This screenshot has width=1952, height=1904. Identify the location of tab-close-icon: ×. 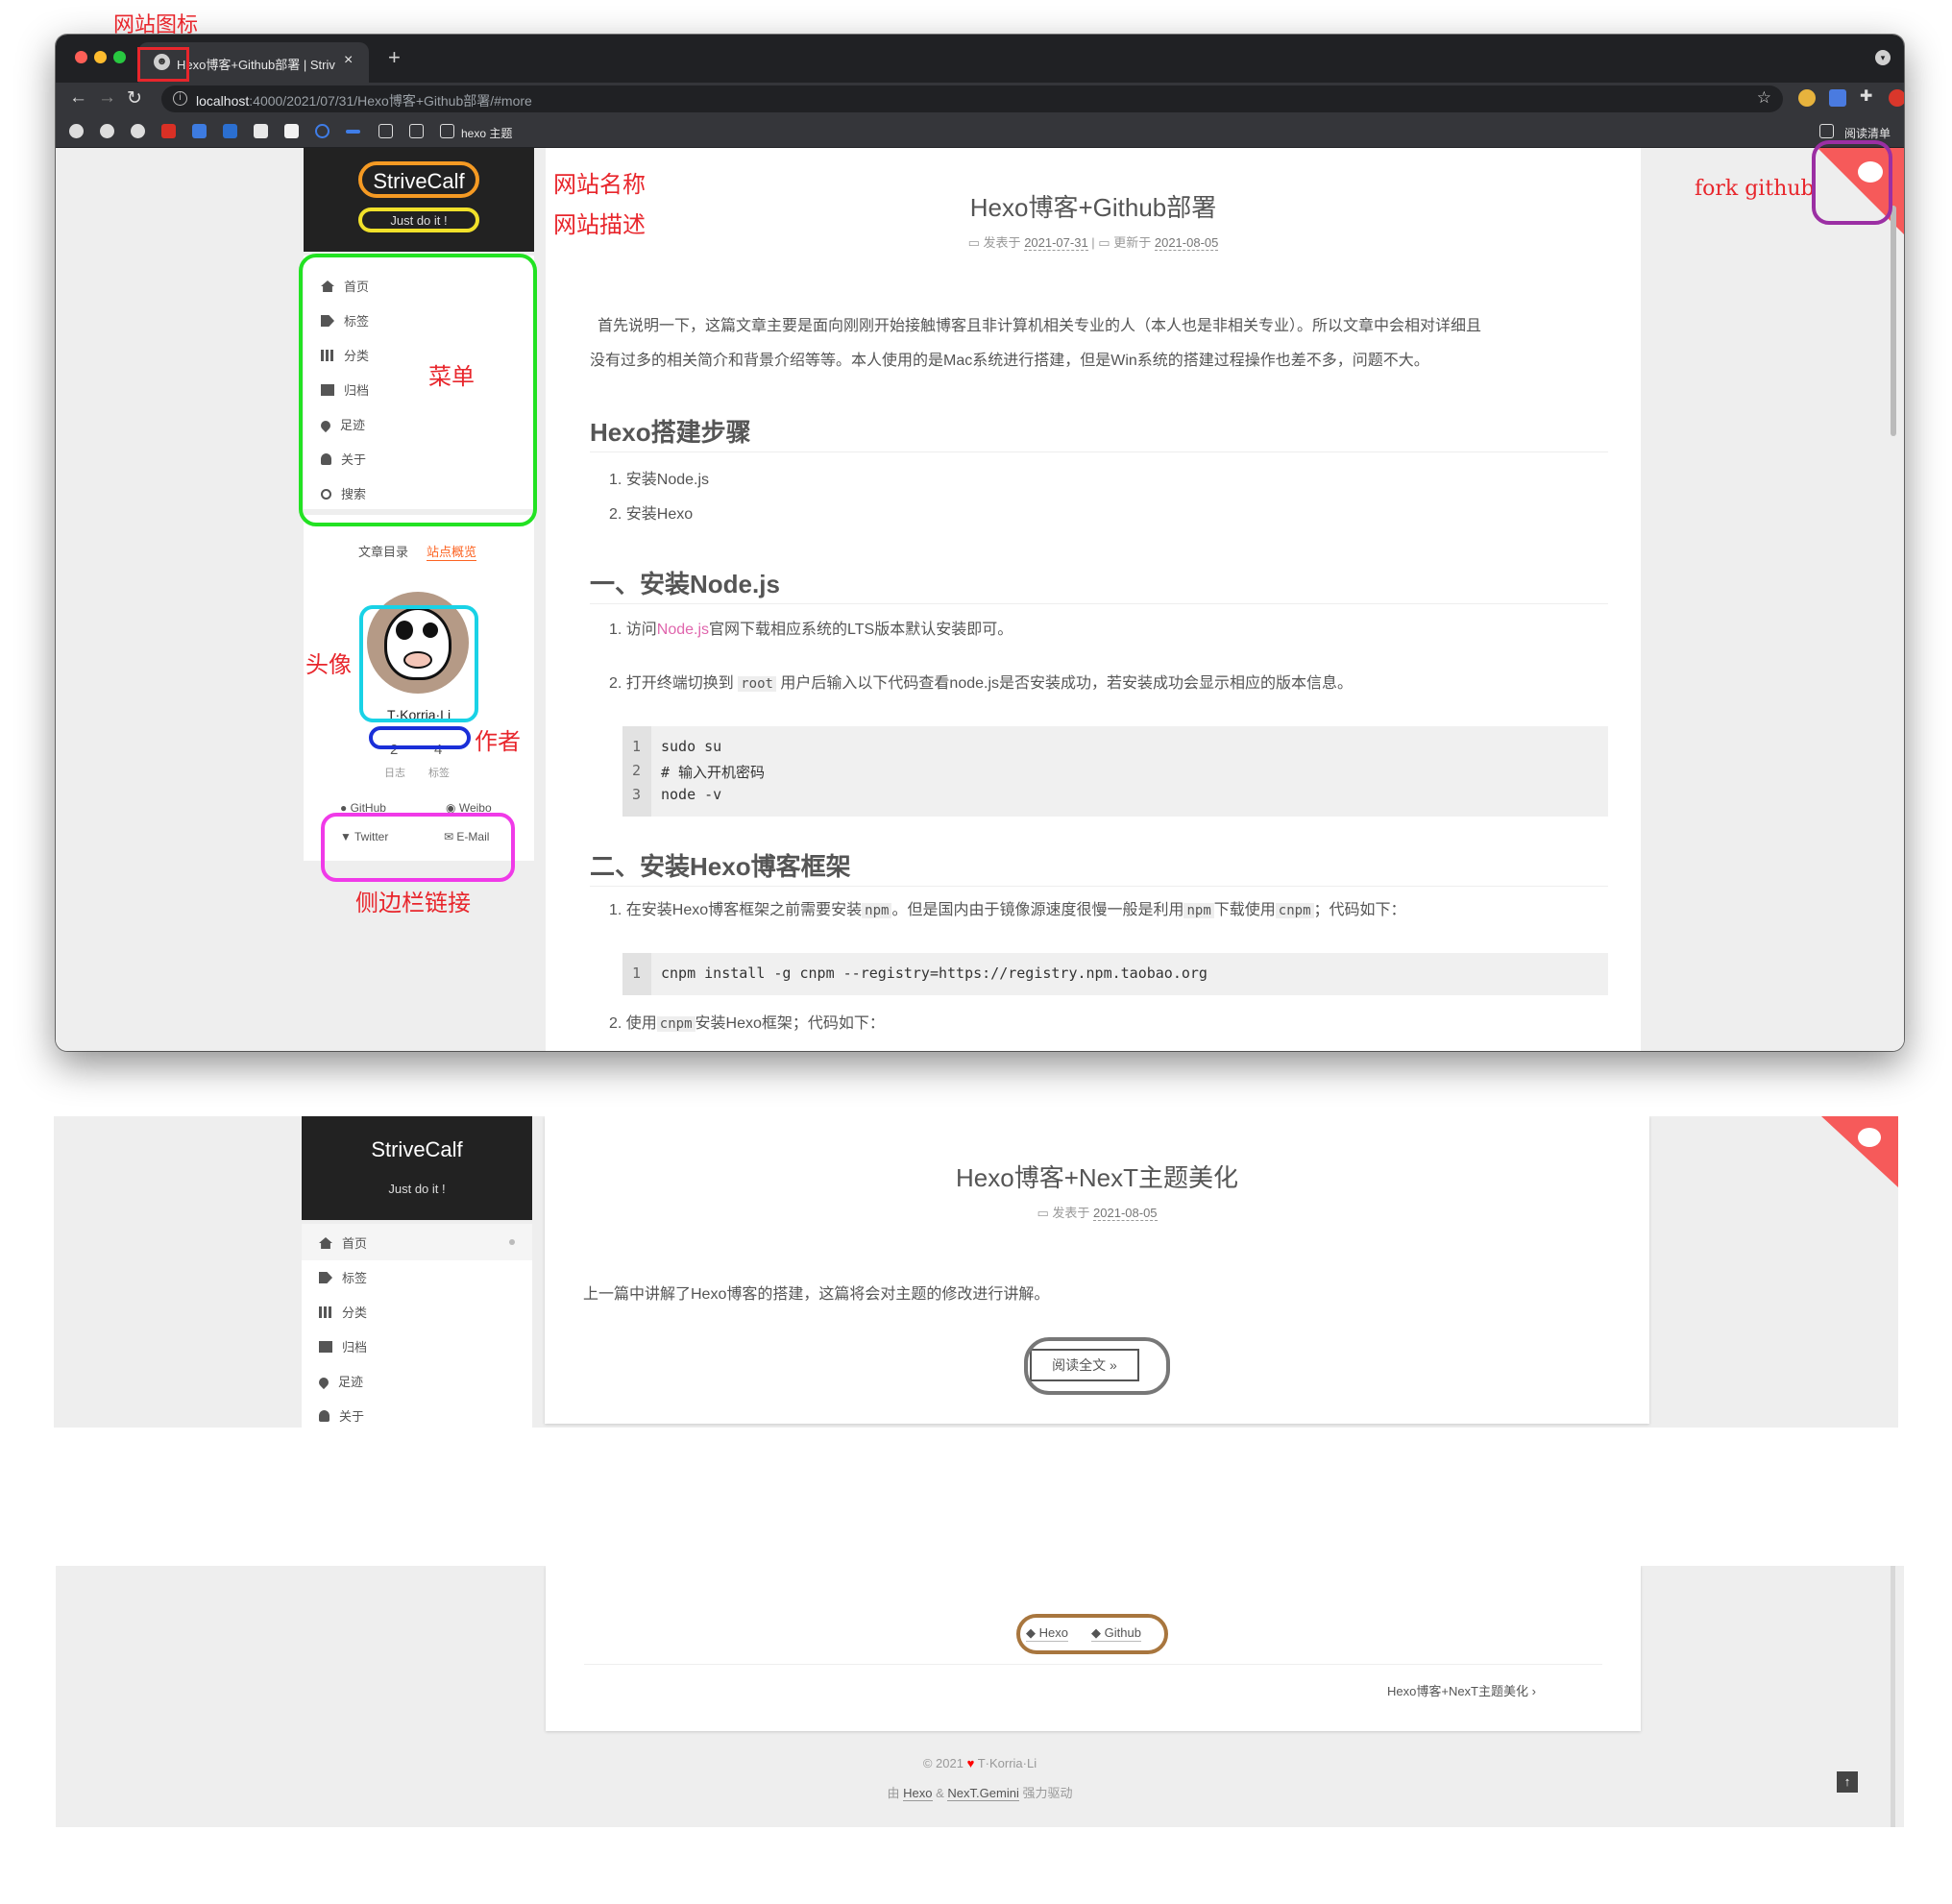
(348, 61).